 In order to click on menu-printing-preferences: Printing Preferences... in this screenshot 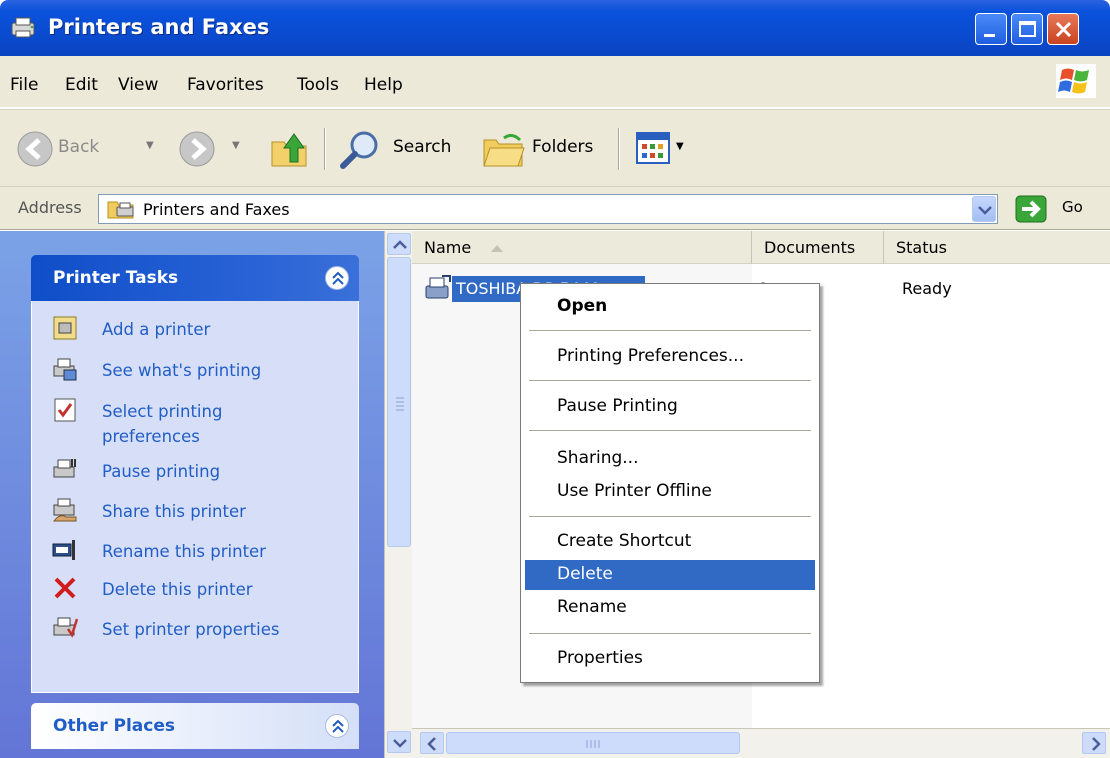, I will do `click(670, 357)`.